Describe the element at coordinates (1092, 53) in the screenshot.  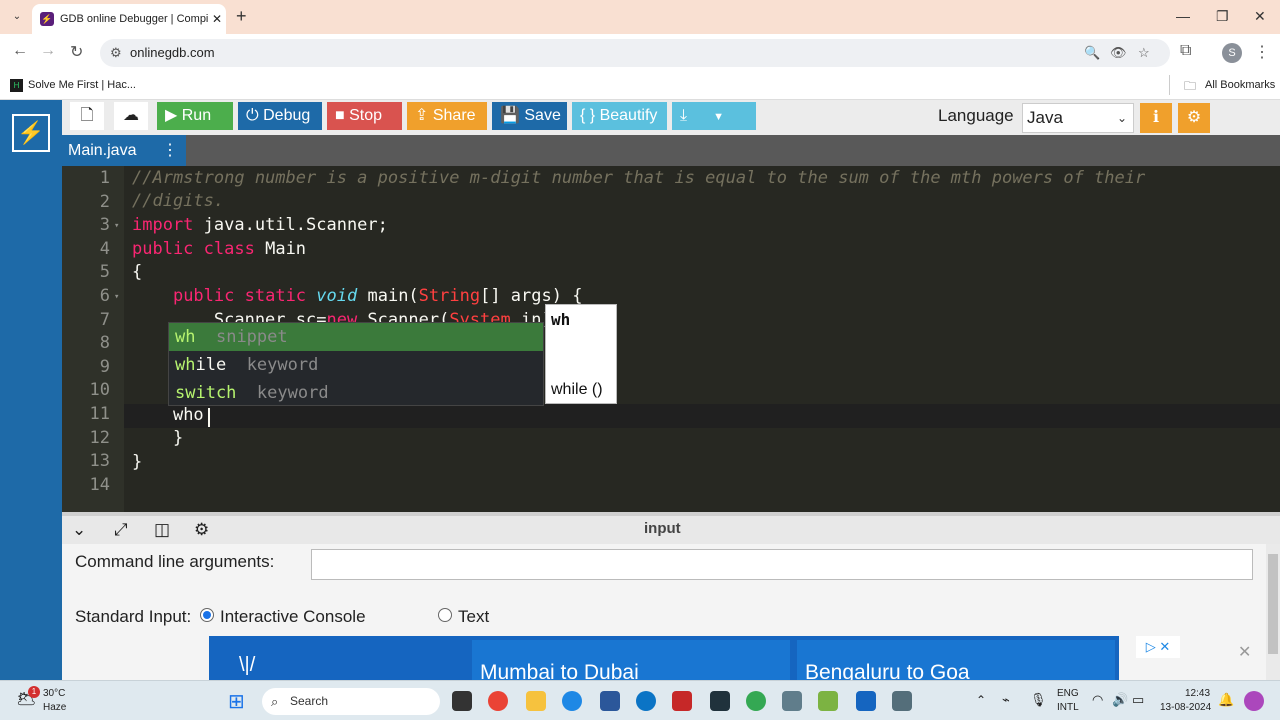
I see `zoom-icon: 🔍` at that location.